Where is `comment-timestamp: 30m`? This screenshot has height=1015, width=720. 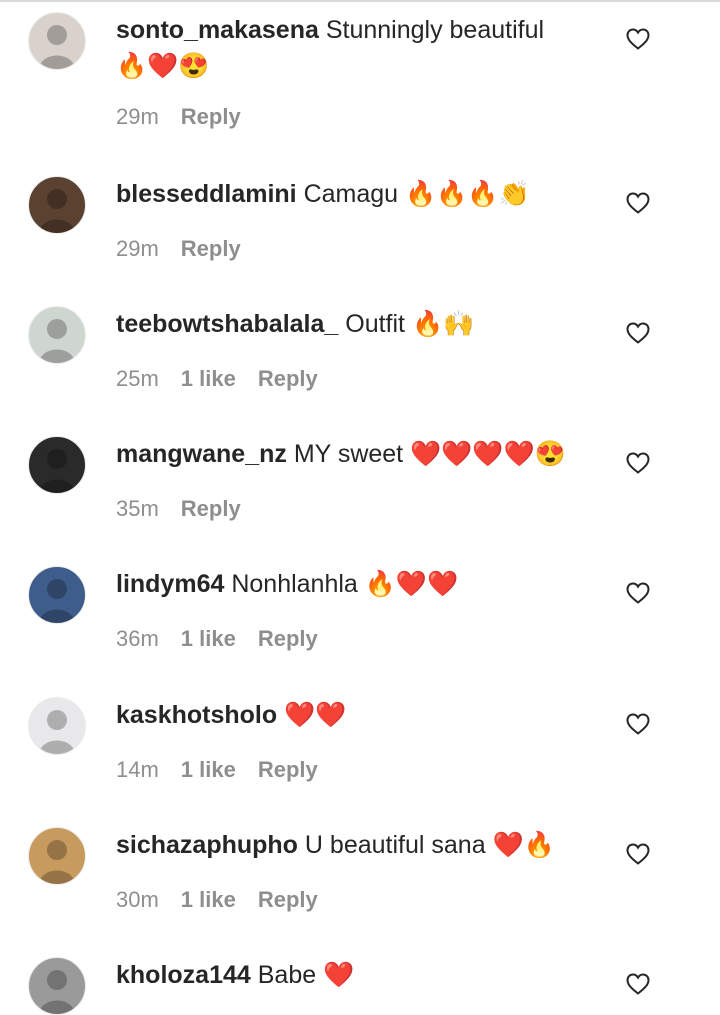 comment-timestamp: 30m is located at coordinates (137, 899).